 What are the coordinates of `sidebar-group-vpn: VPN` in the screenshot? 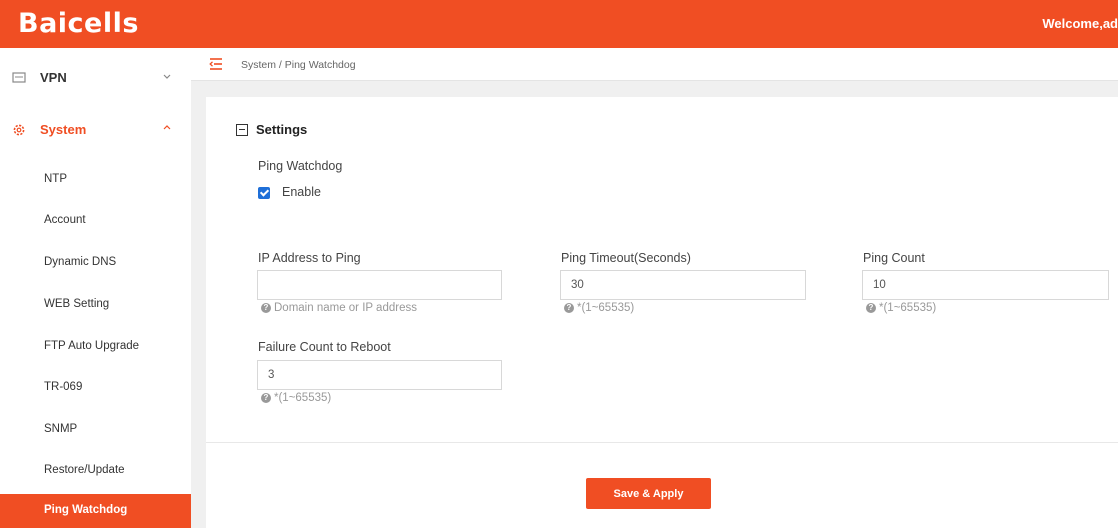 It's located at (95, 78).